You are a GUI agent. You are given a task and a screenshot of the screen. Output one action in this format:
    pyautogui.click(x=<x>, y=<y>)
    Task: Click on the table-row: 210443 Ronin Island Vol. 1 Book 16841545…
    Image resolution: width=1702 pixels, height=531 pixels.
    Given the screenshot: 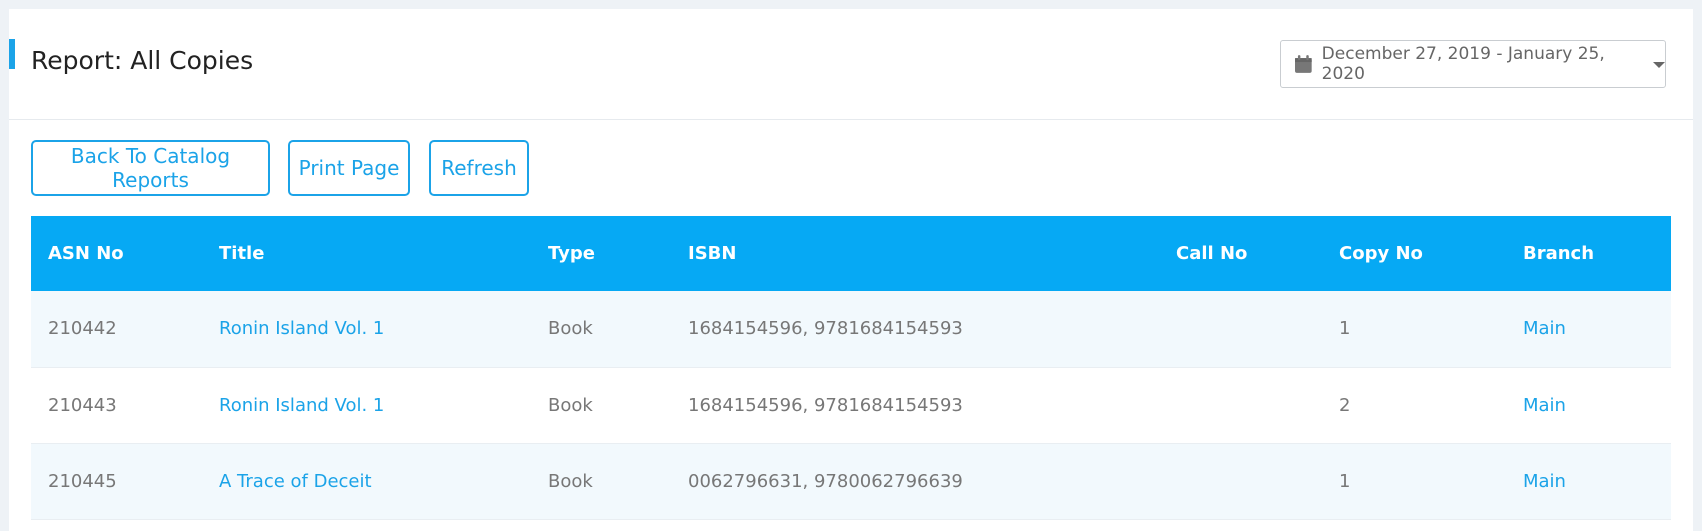 What is the action you would take?
    pyautogui.click(x=851, y=405)
    